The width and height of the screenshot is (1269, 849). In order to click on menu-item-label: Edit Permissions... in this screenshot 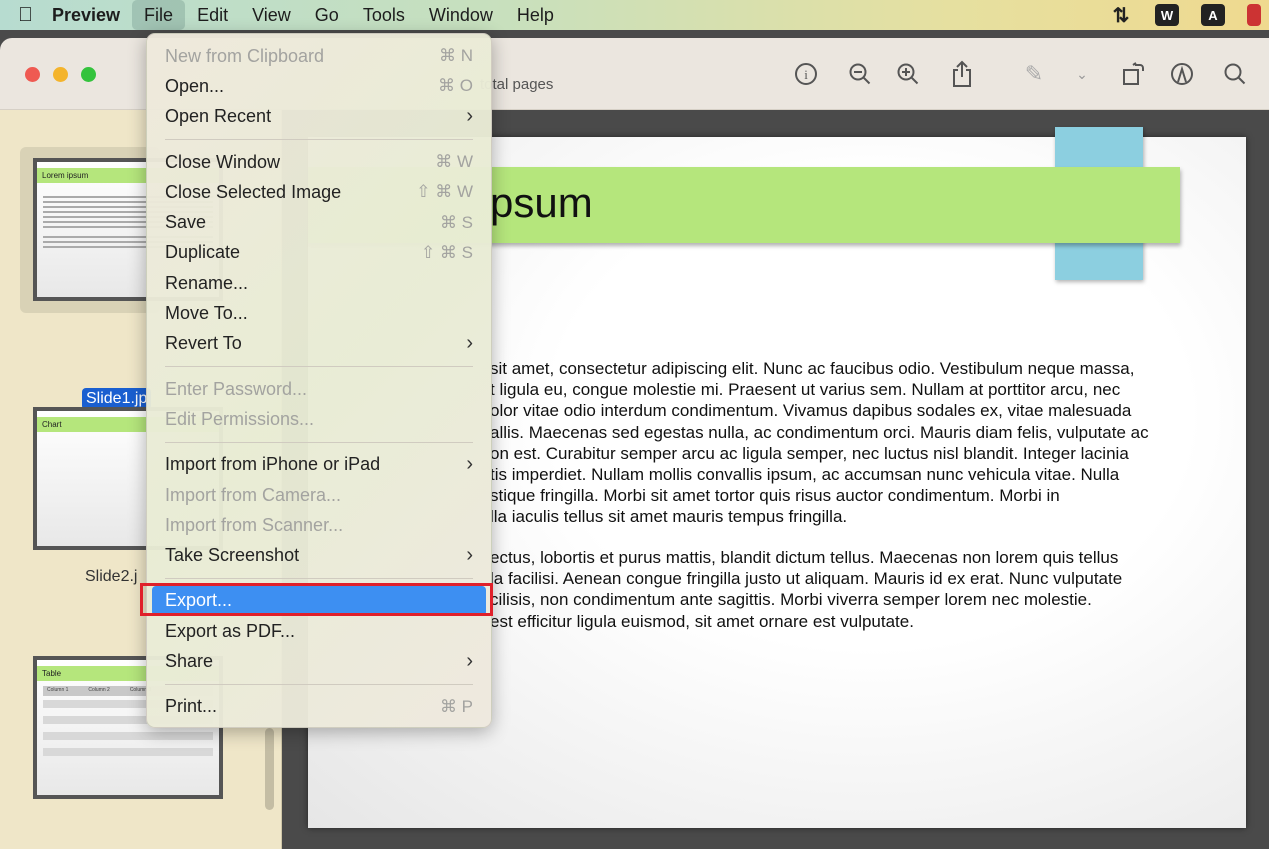, I will do `click(240, 418)`.